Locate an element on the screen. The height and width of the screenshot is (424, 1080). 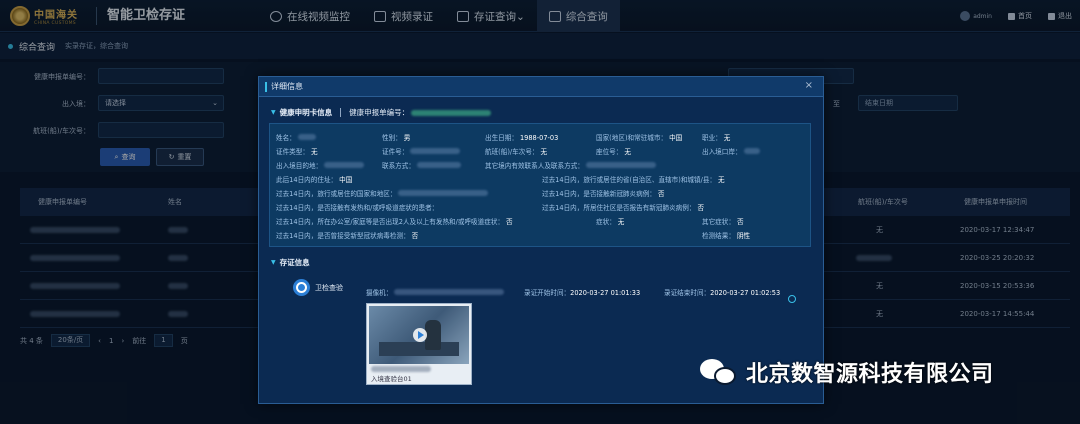
record-start-time: 录证开始时间：2020-03-27 01:01:33 is located at coordinates (582, 293).